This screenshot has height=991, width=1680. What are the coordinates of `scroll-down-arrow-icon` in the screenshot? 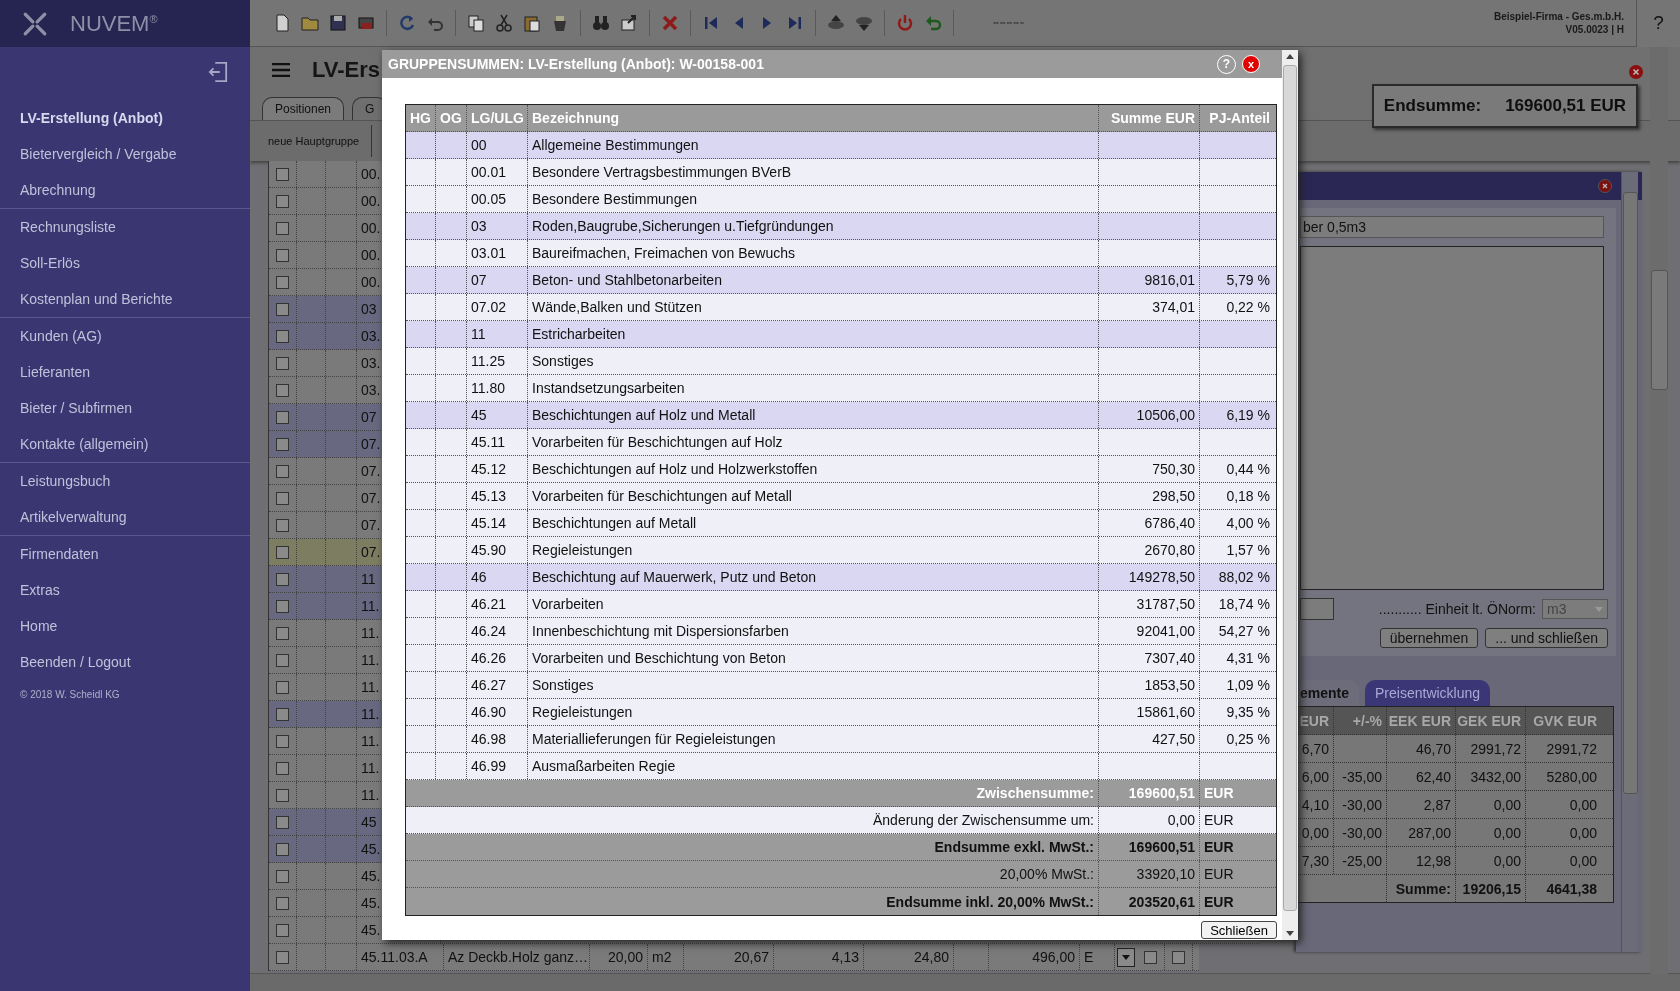 It's located at (1290, 933).